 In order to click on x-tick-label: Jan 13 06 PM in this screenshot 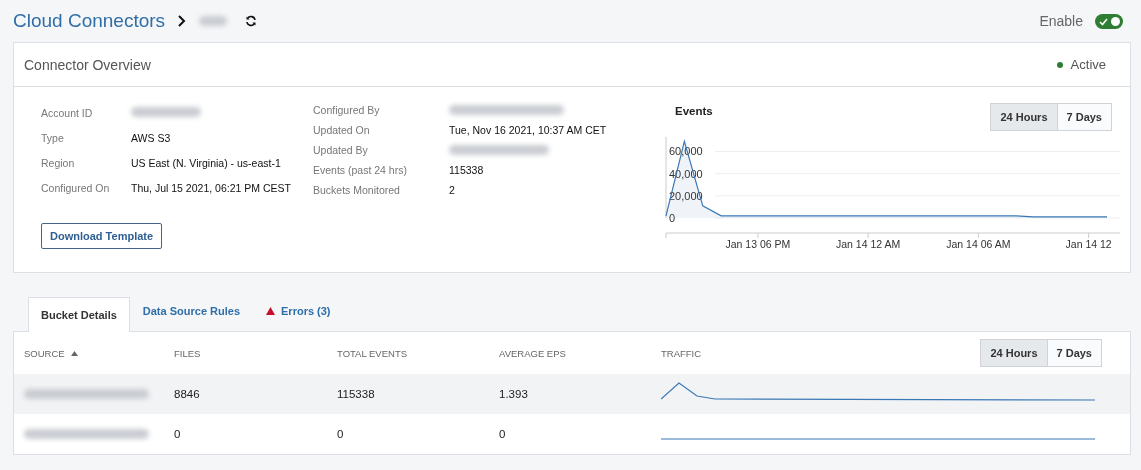, I will do `click(758, 244)`.